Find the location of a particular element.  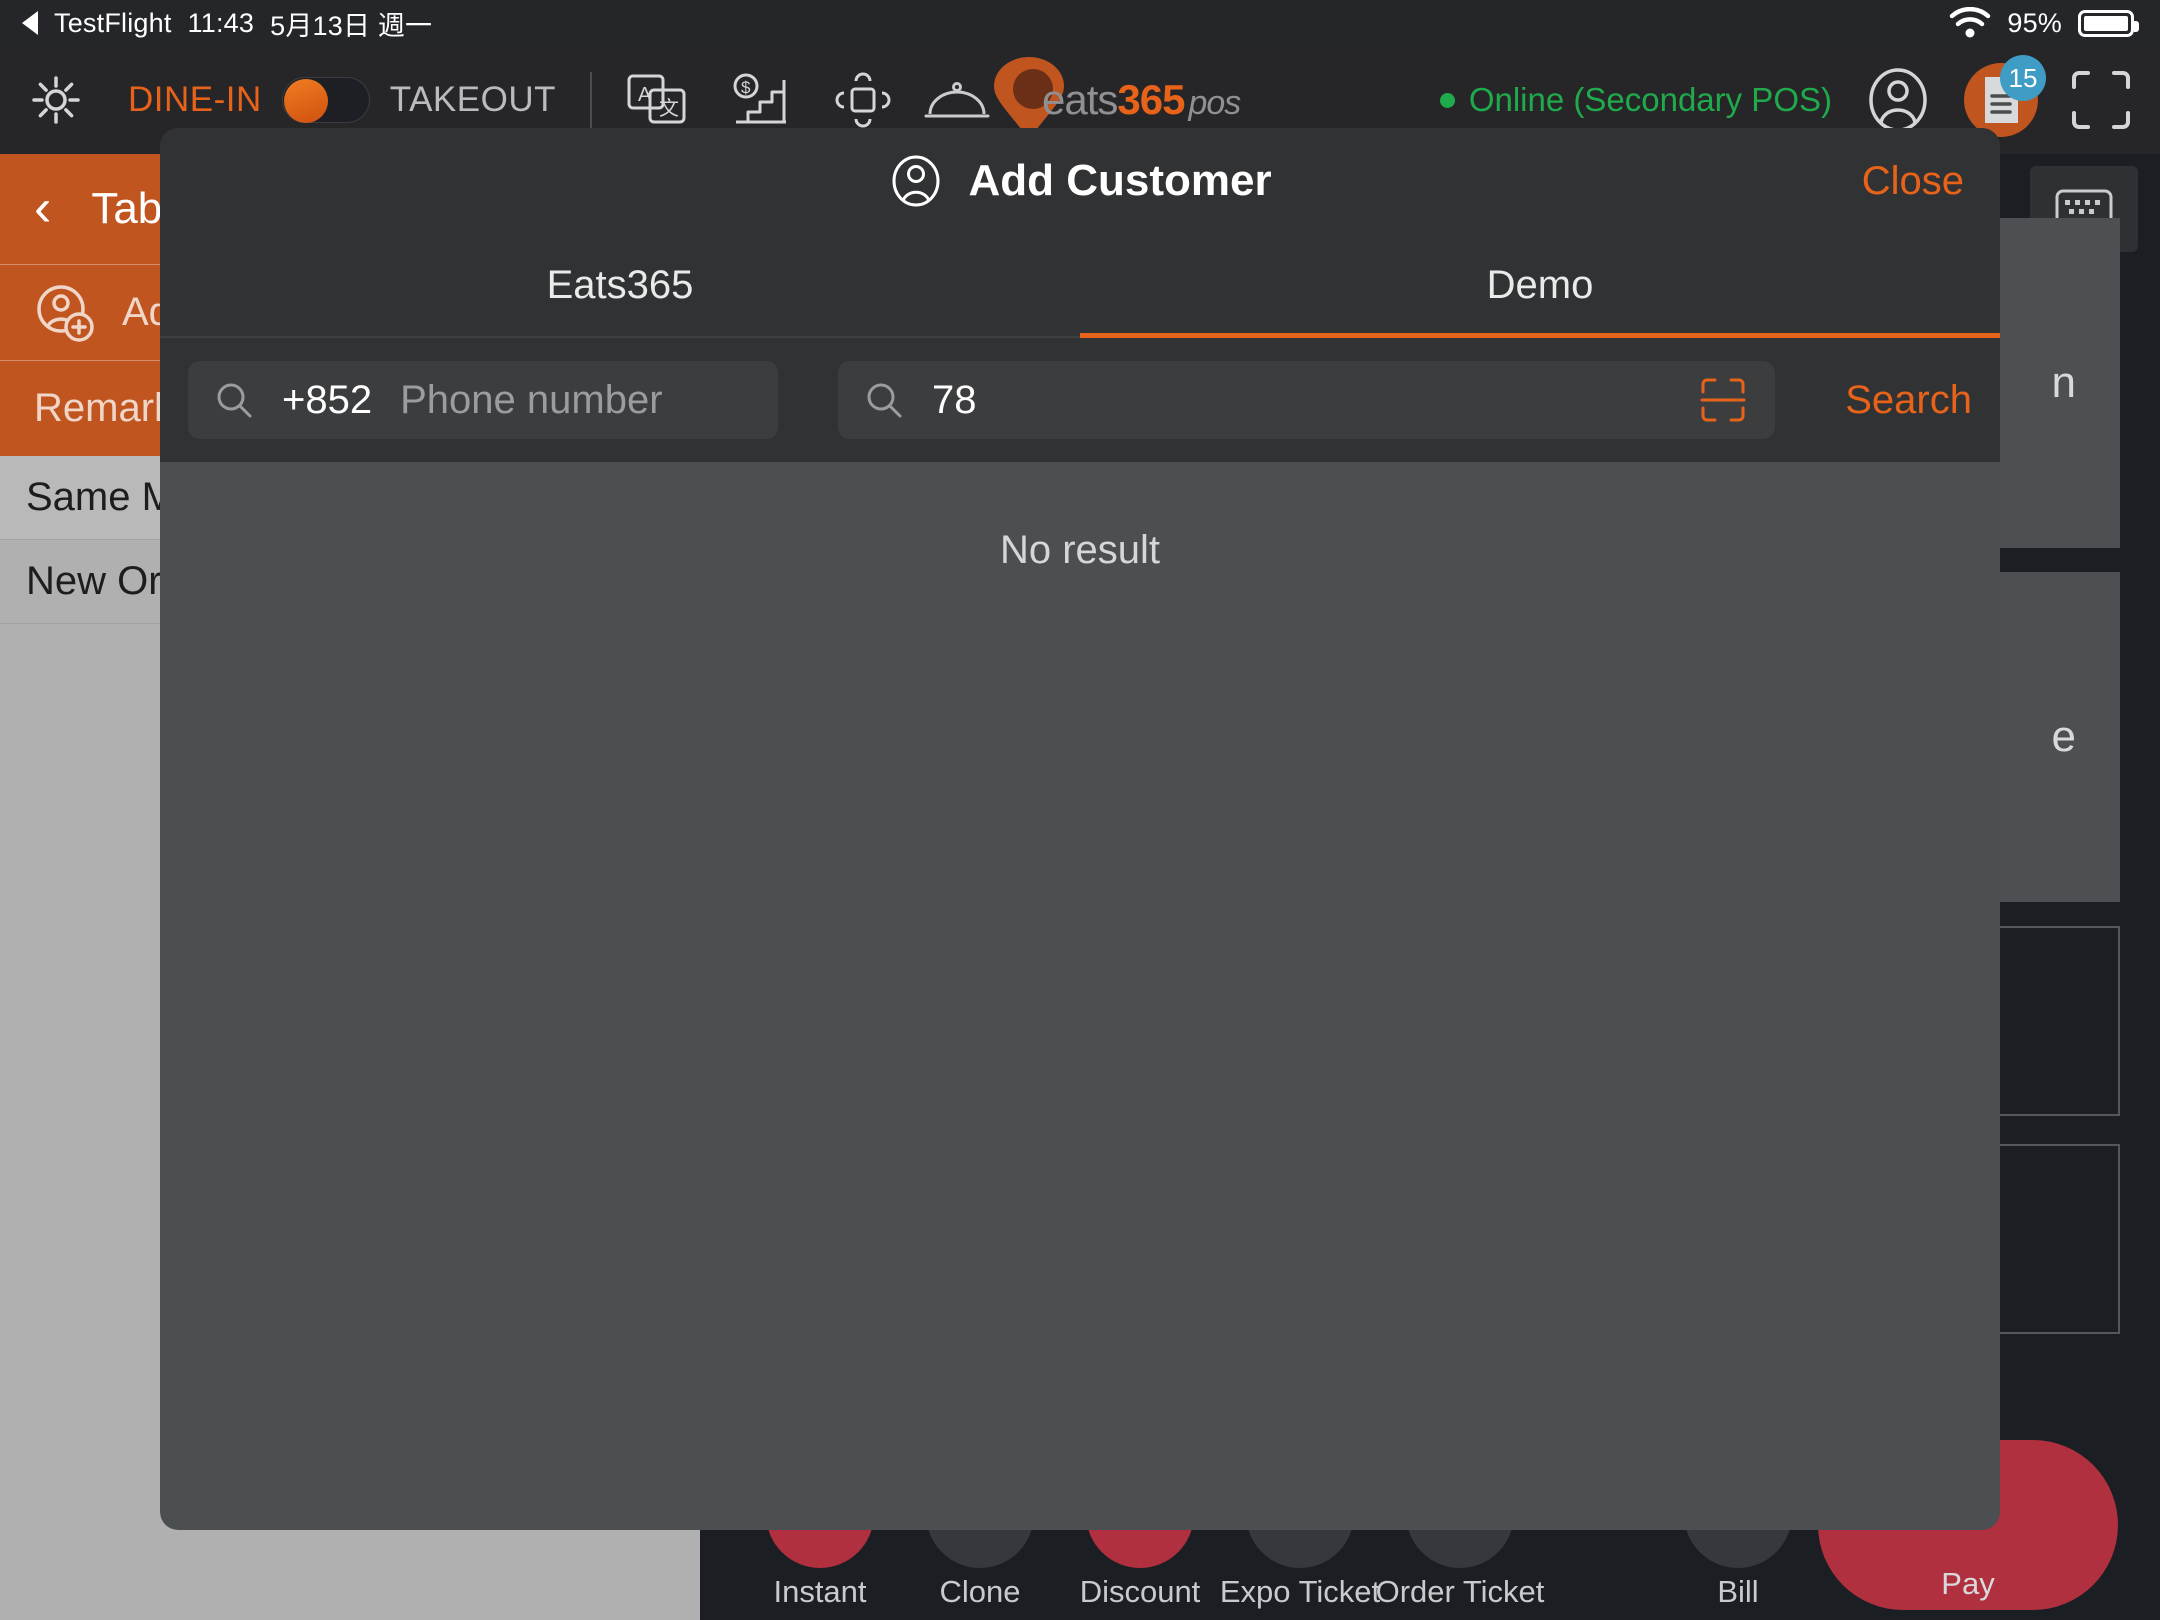

status-bar-right: 95% is located at coordinates (2054, 23).